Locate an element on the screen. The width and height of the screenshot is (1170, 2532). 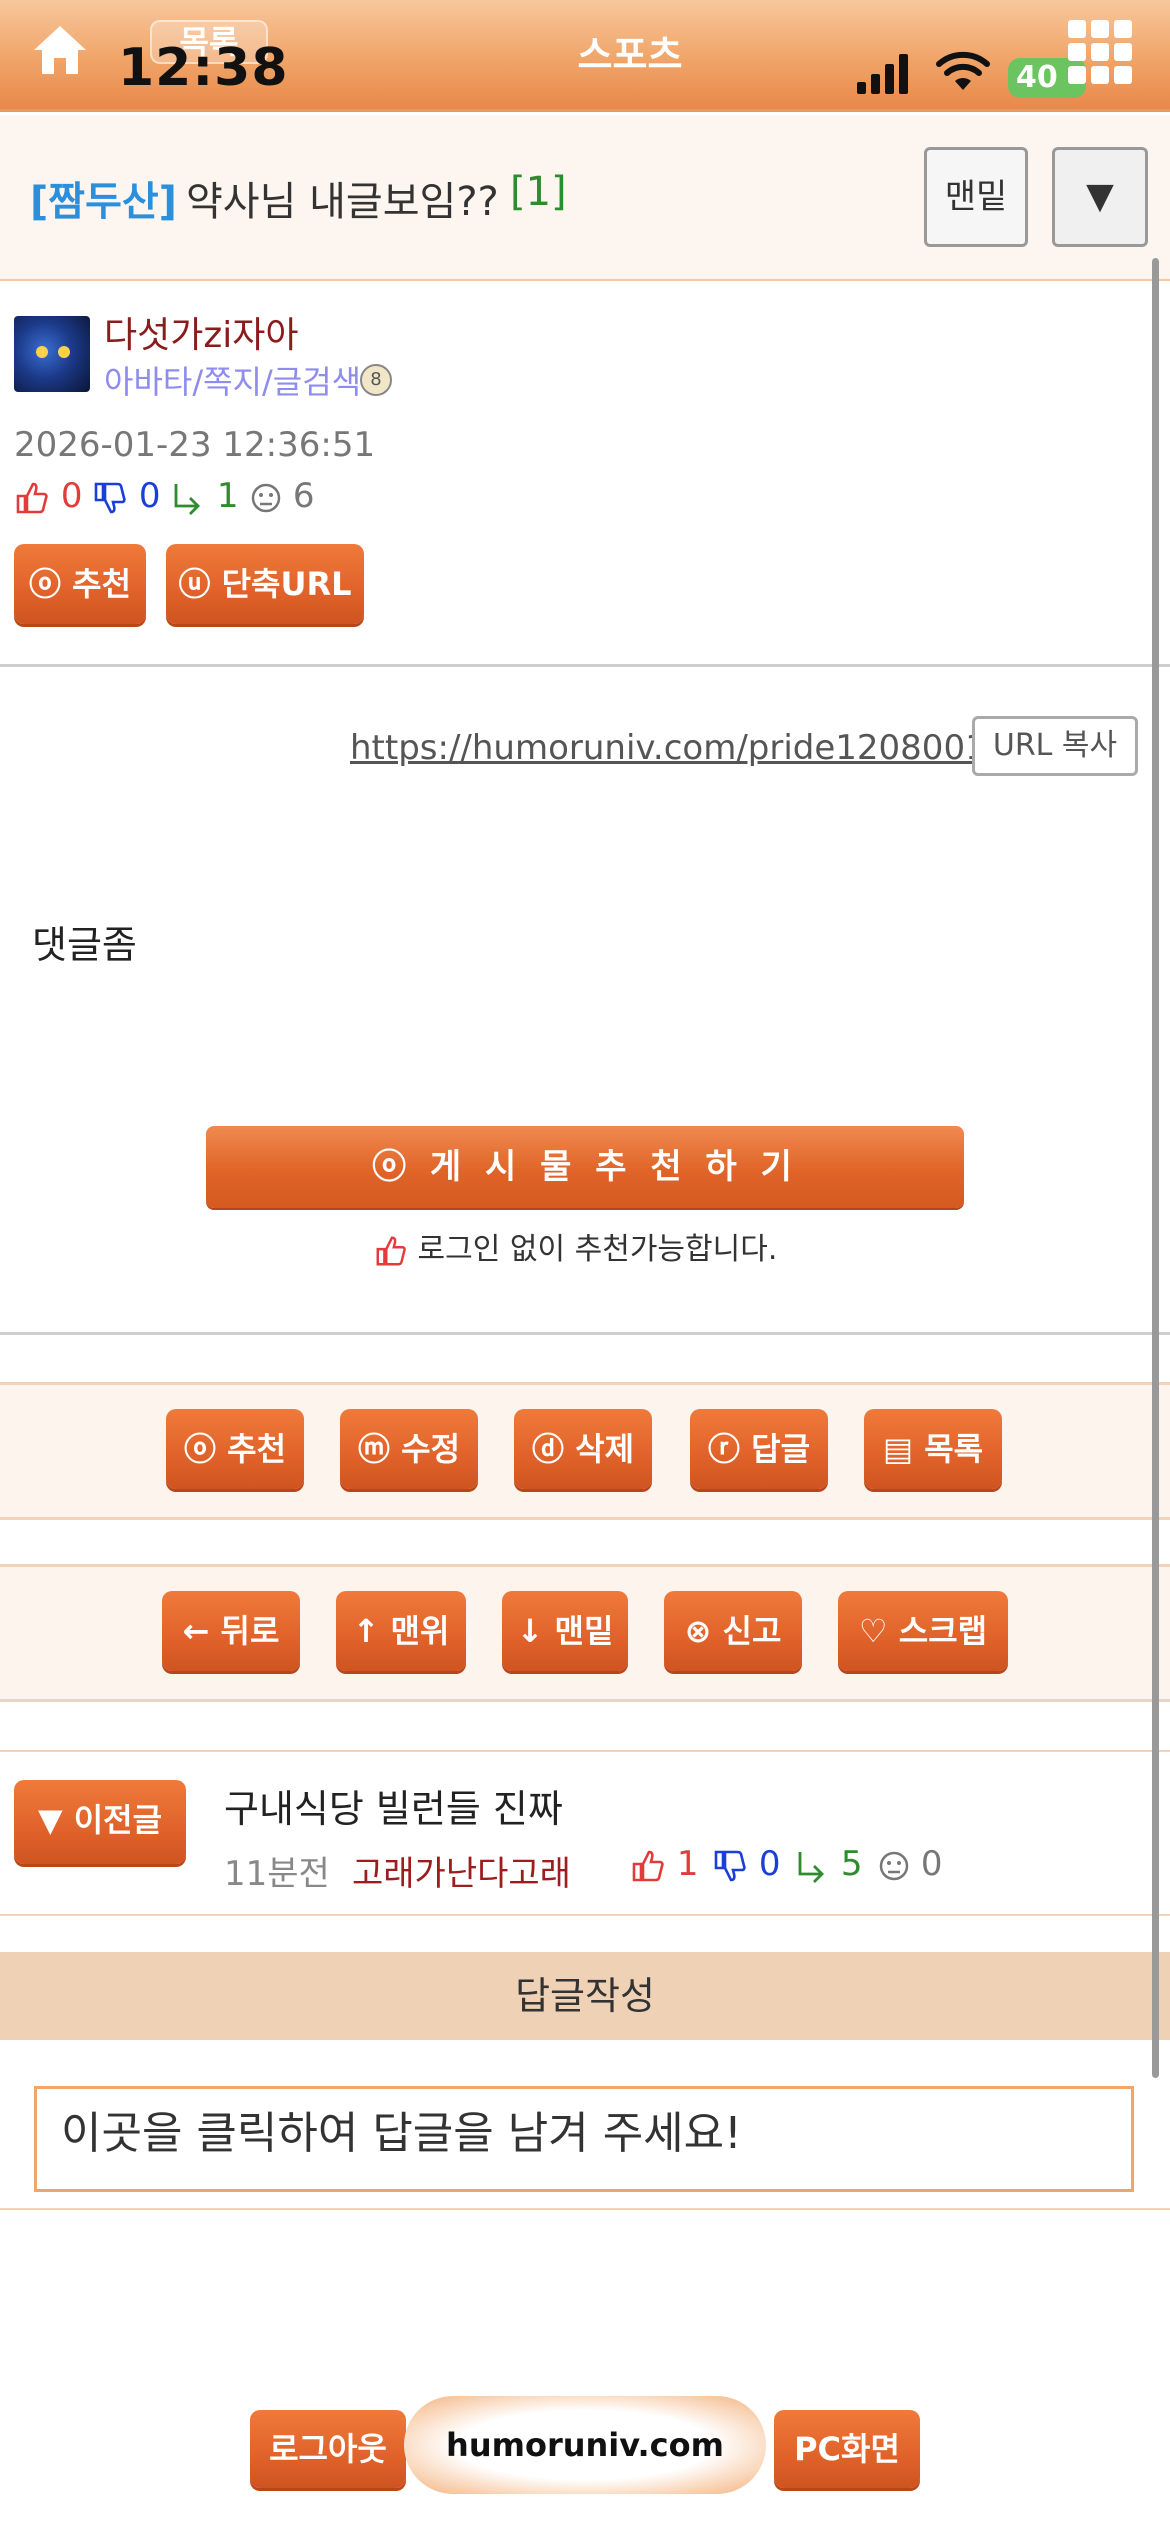
post-url-link: https://humoruniv.com/pride1208001 is located at coordinates (668, 748).